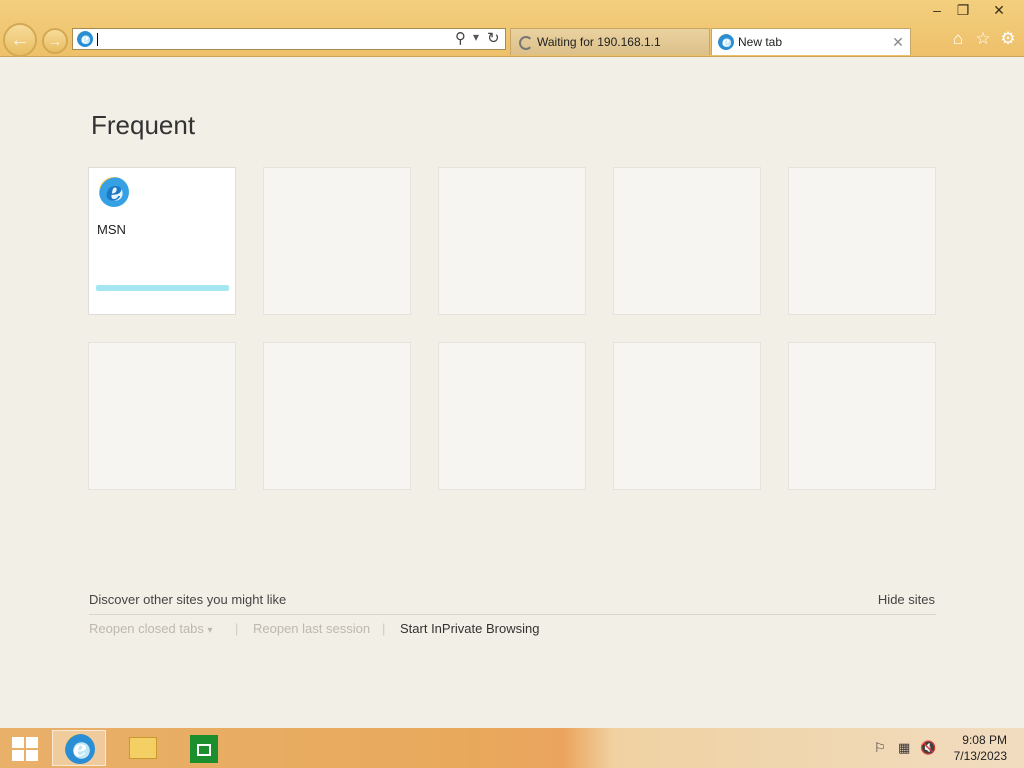 This screenshot has height=768, width=1024. I want to click on action-center-flag-icon: ⚐, so click(880, 748).